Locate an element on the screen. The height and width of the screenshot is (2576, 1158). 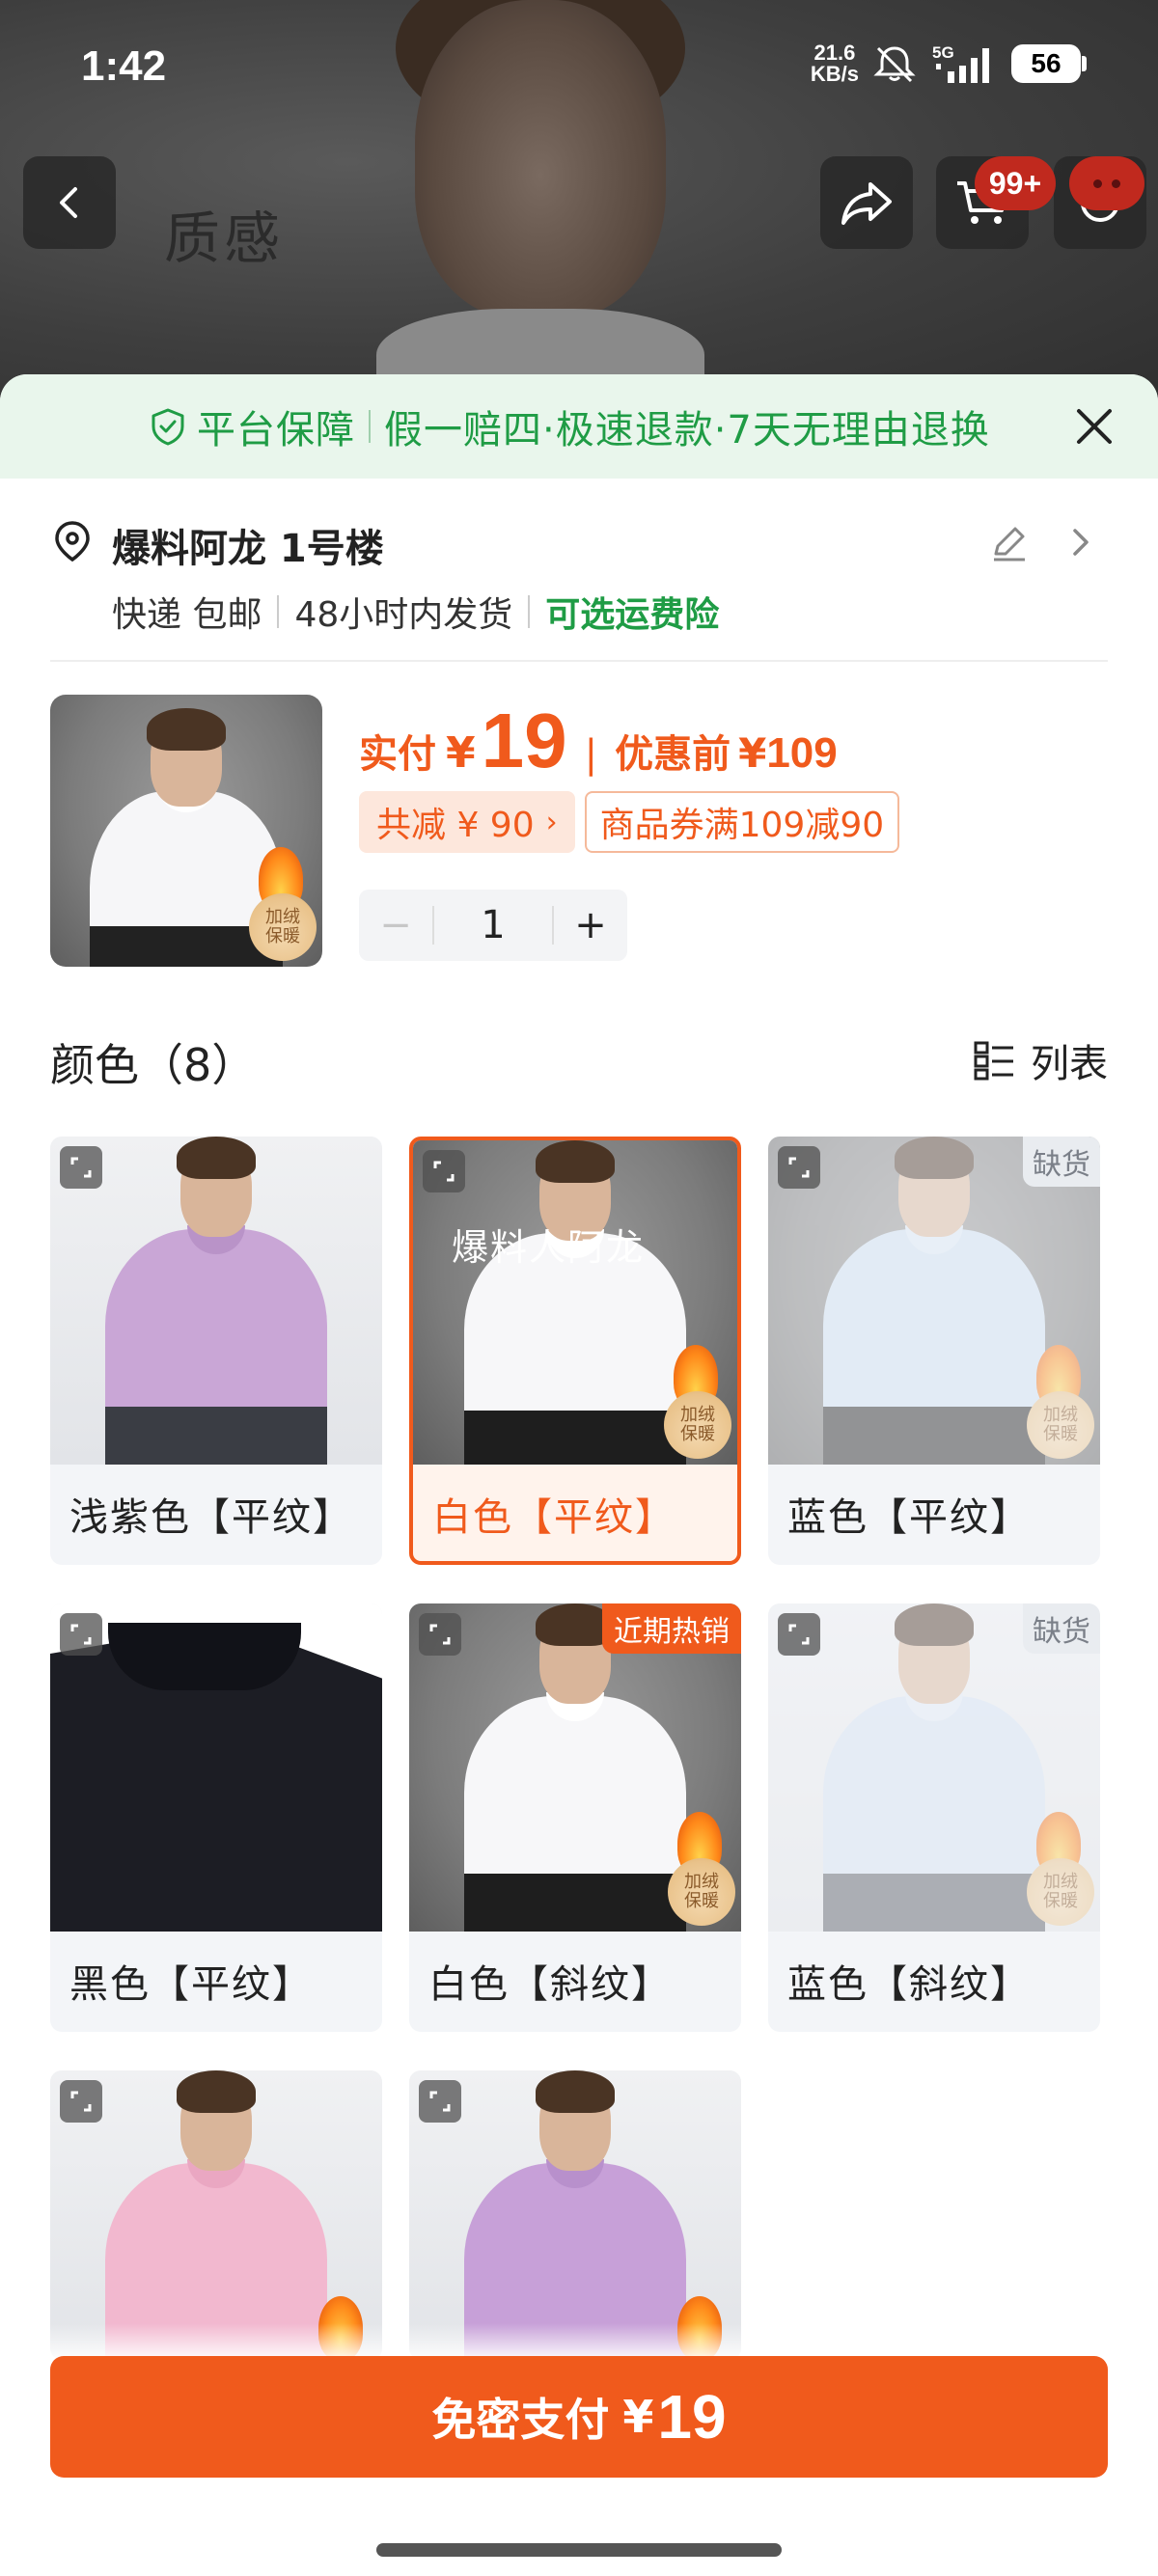
back-button is located at coordinates (69, 202).